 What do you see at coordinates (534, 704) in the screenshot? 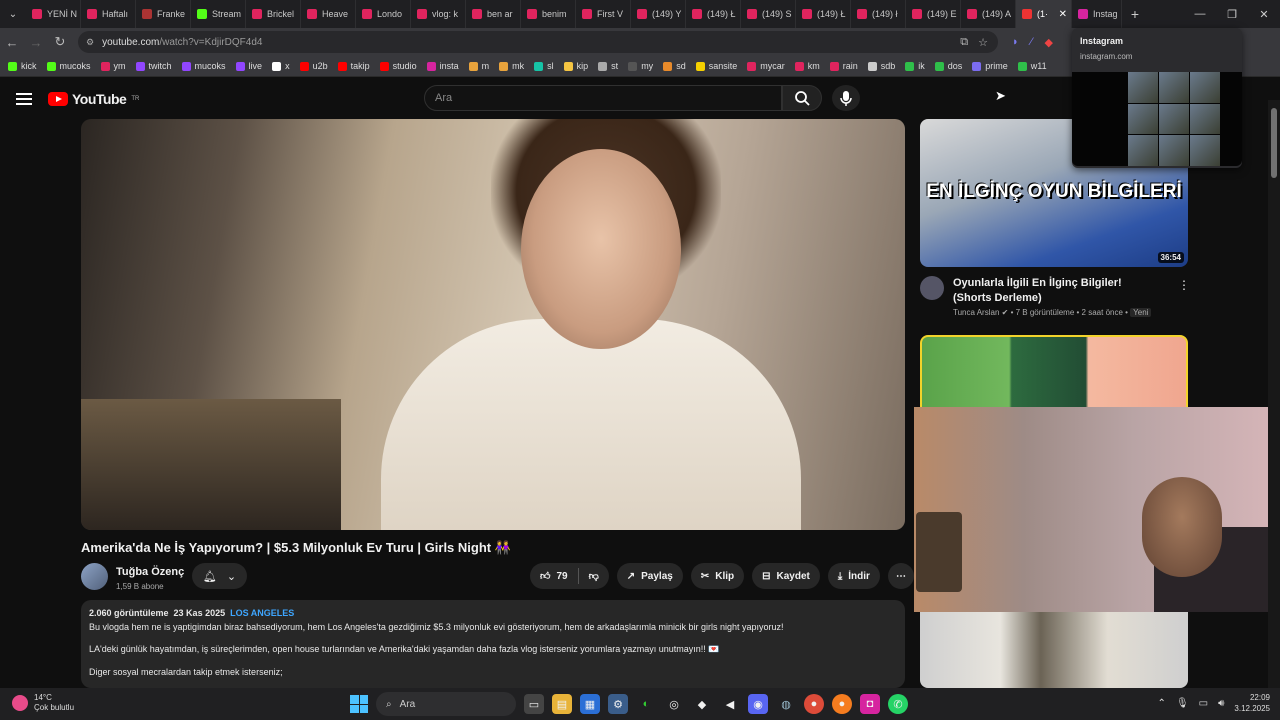
I see `task-view-icon: ▭` at bounding box center [534, 704].